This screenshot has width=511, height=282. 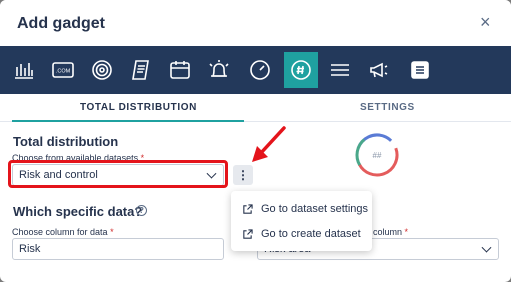 What do you see at coordinates (141, 210) in the screenshot?
I see `help-icon: ?` at bounding box center [141, 210].